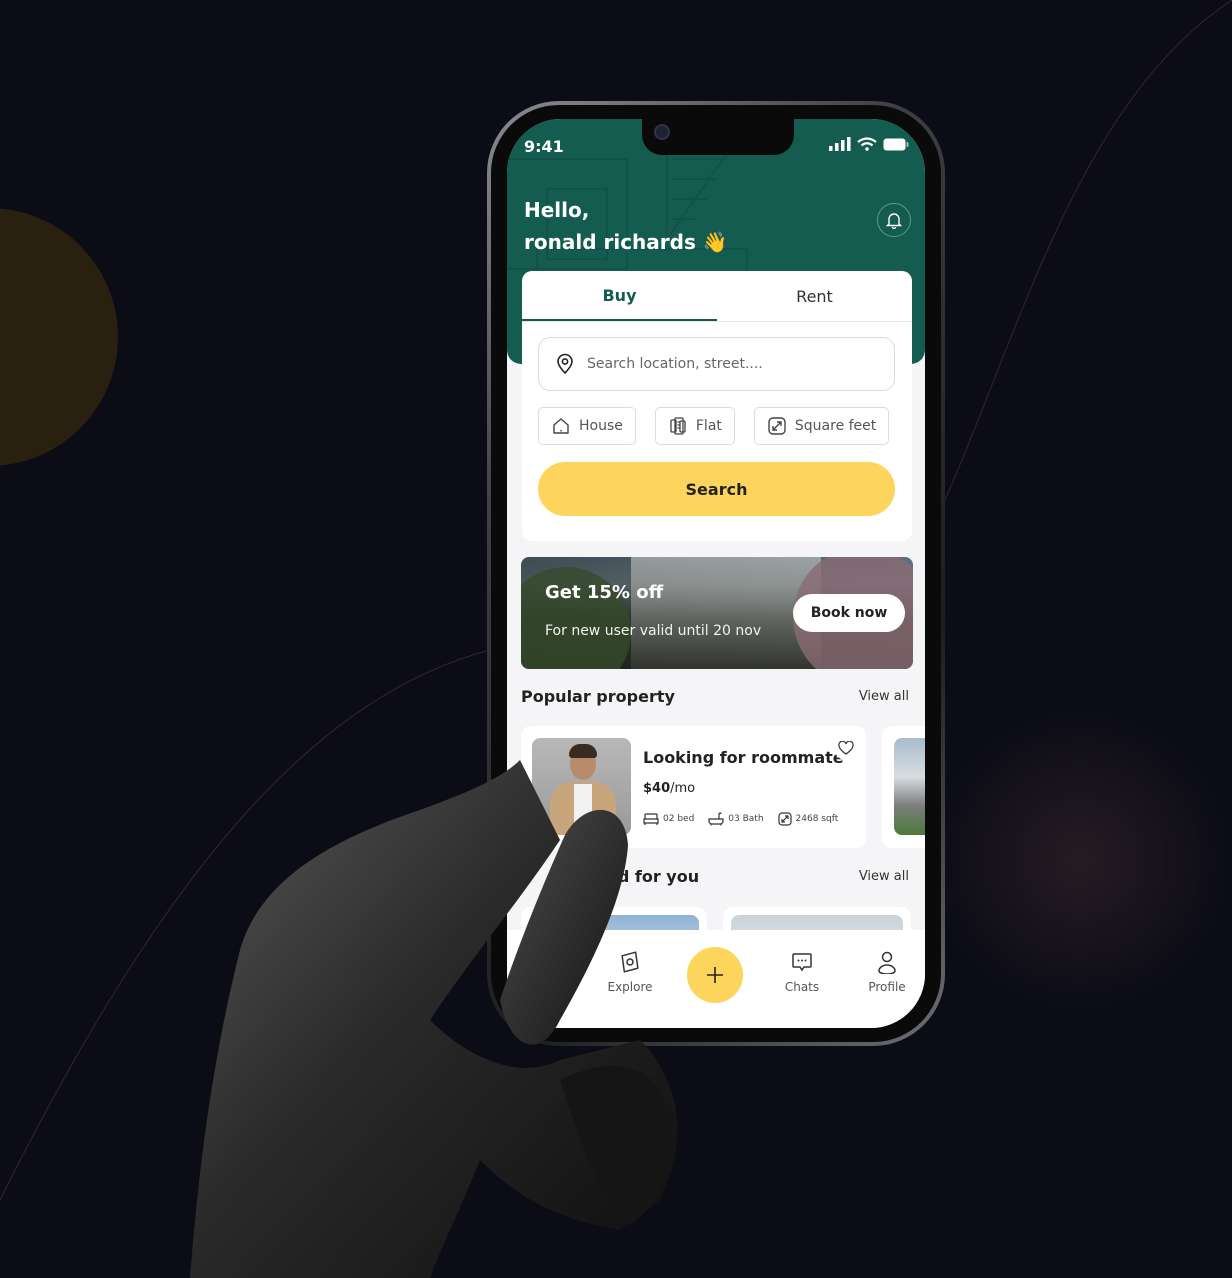  What do you see at coordinates (653, 876) in the screenshot?
I see `recommended-title: ed for you` at bounding box center [653, 876].